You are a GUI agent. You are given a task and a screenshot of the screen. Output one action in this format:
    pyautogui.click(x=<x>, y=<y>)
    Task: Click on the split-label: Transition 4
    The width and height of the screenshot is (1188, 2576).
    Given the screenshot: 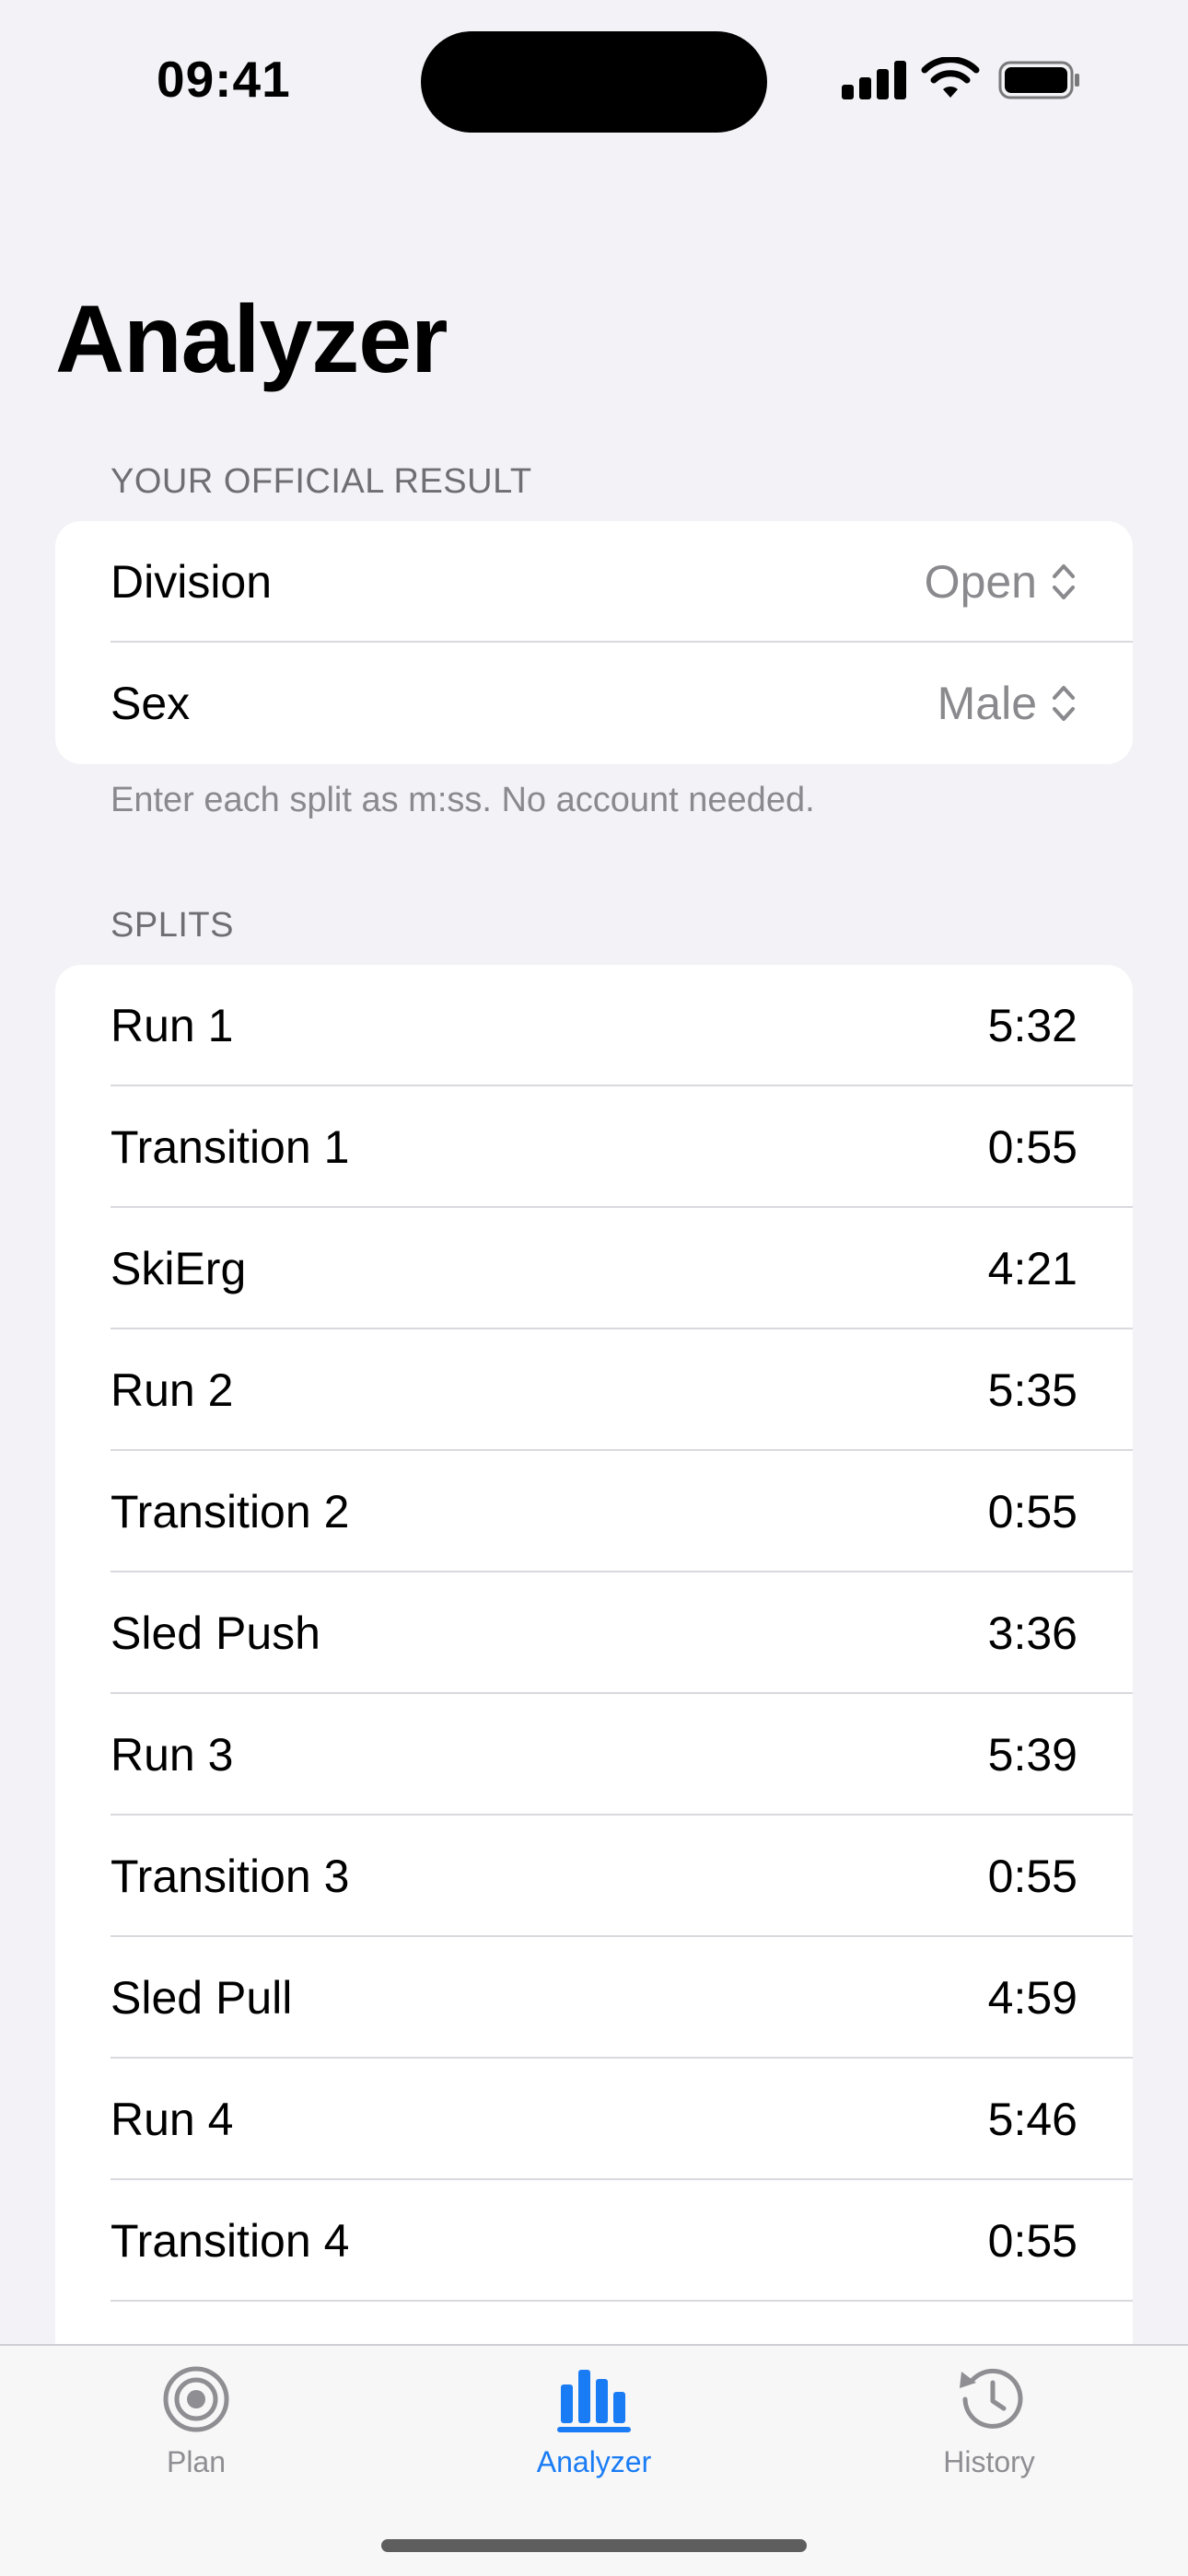 What is the action you would take?
    pyautogui.click(x=230, y=2241)
    